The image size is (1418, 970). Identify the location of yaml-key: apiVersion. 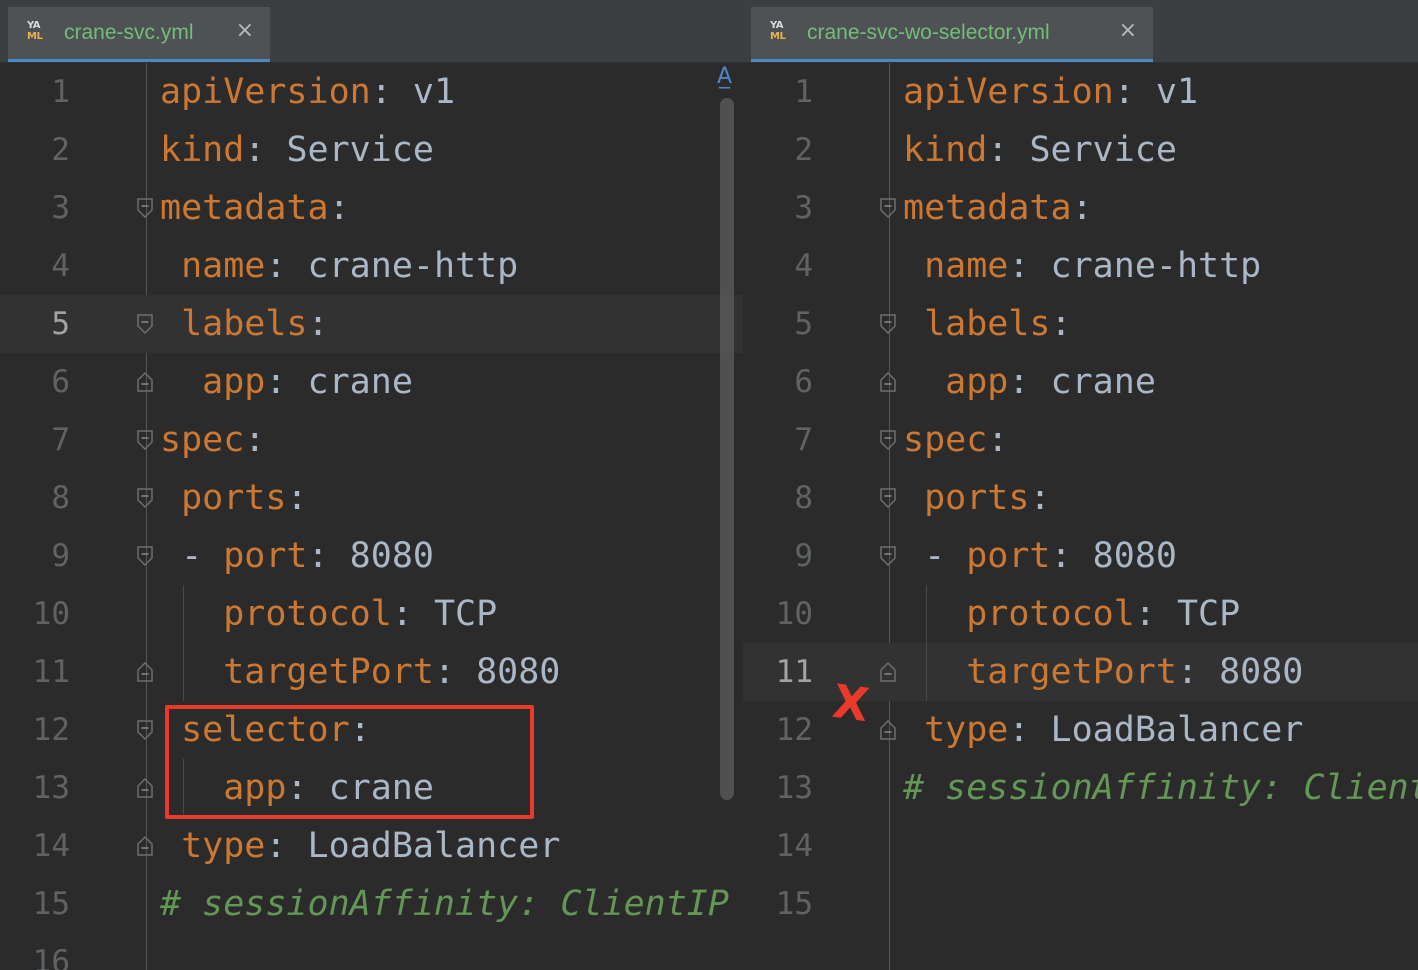
(265, 92).